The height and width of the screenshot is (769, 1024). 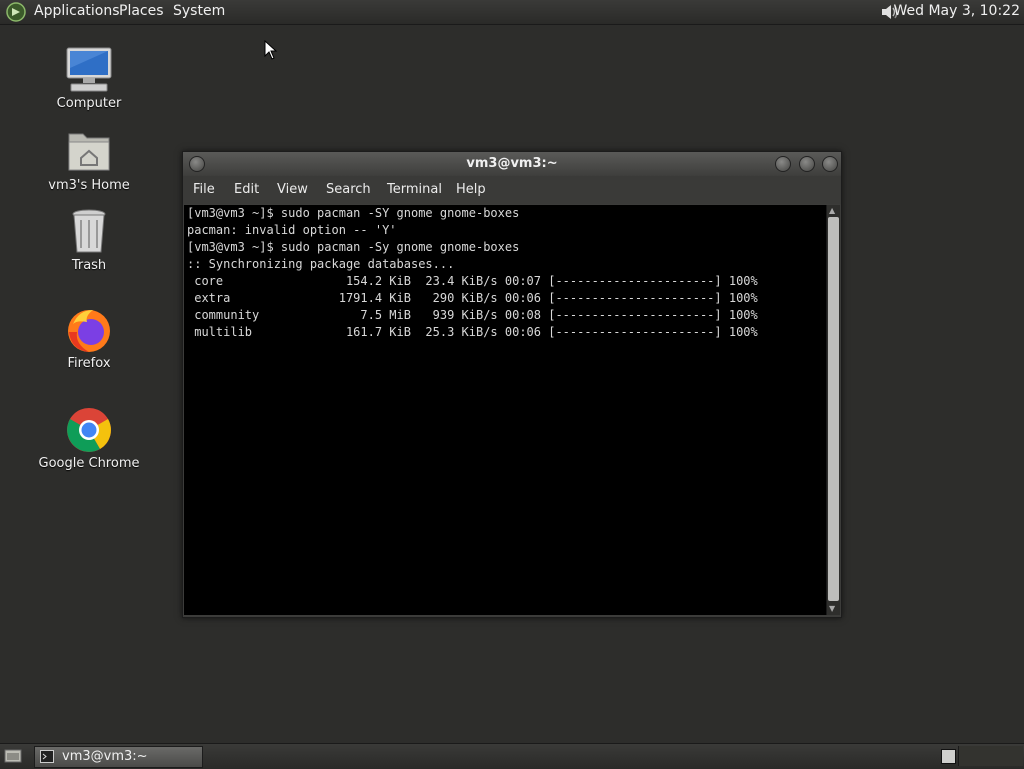 I want to click on menu-file: File, so click(x=204, y=189).